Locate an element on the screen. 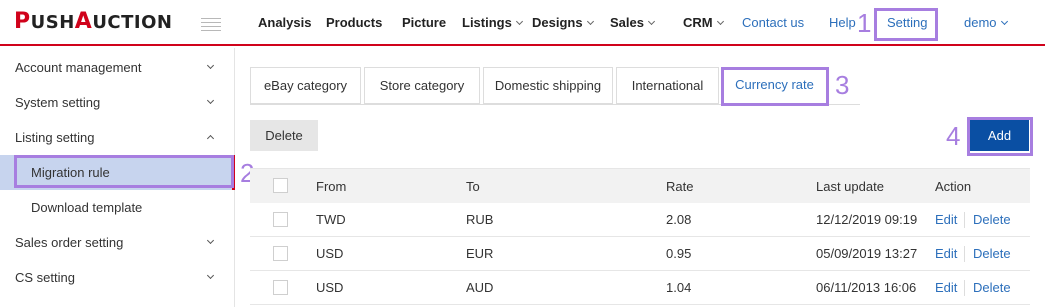 The image size is (1045, 307). annotation-number-4: 4 is located at coordinates (953, 136).